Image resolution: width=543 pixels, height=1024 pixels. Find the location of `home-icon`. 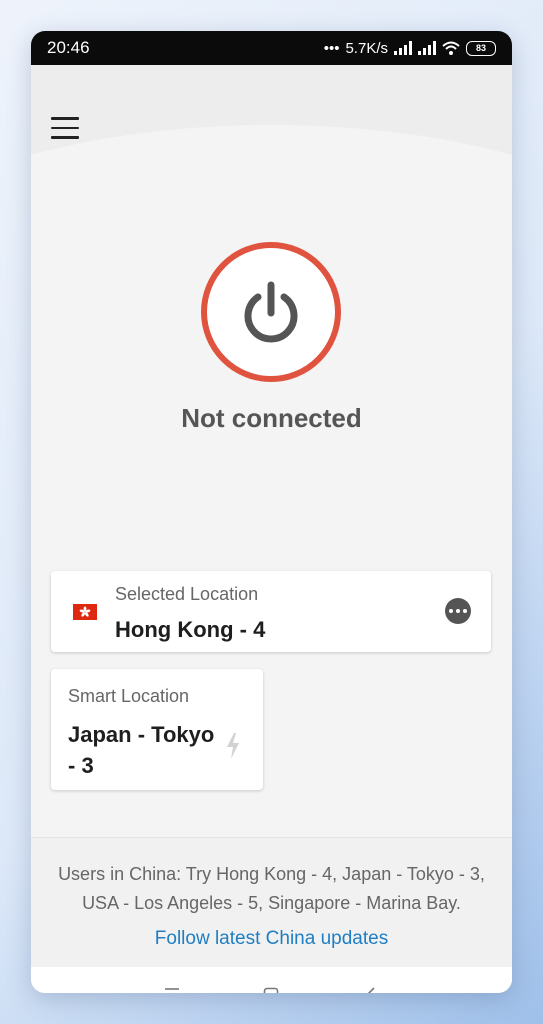

home-icon is located at coordinates (271, 990).